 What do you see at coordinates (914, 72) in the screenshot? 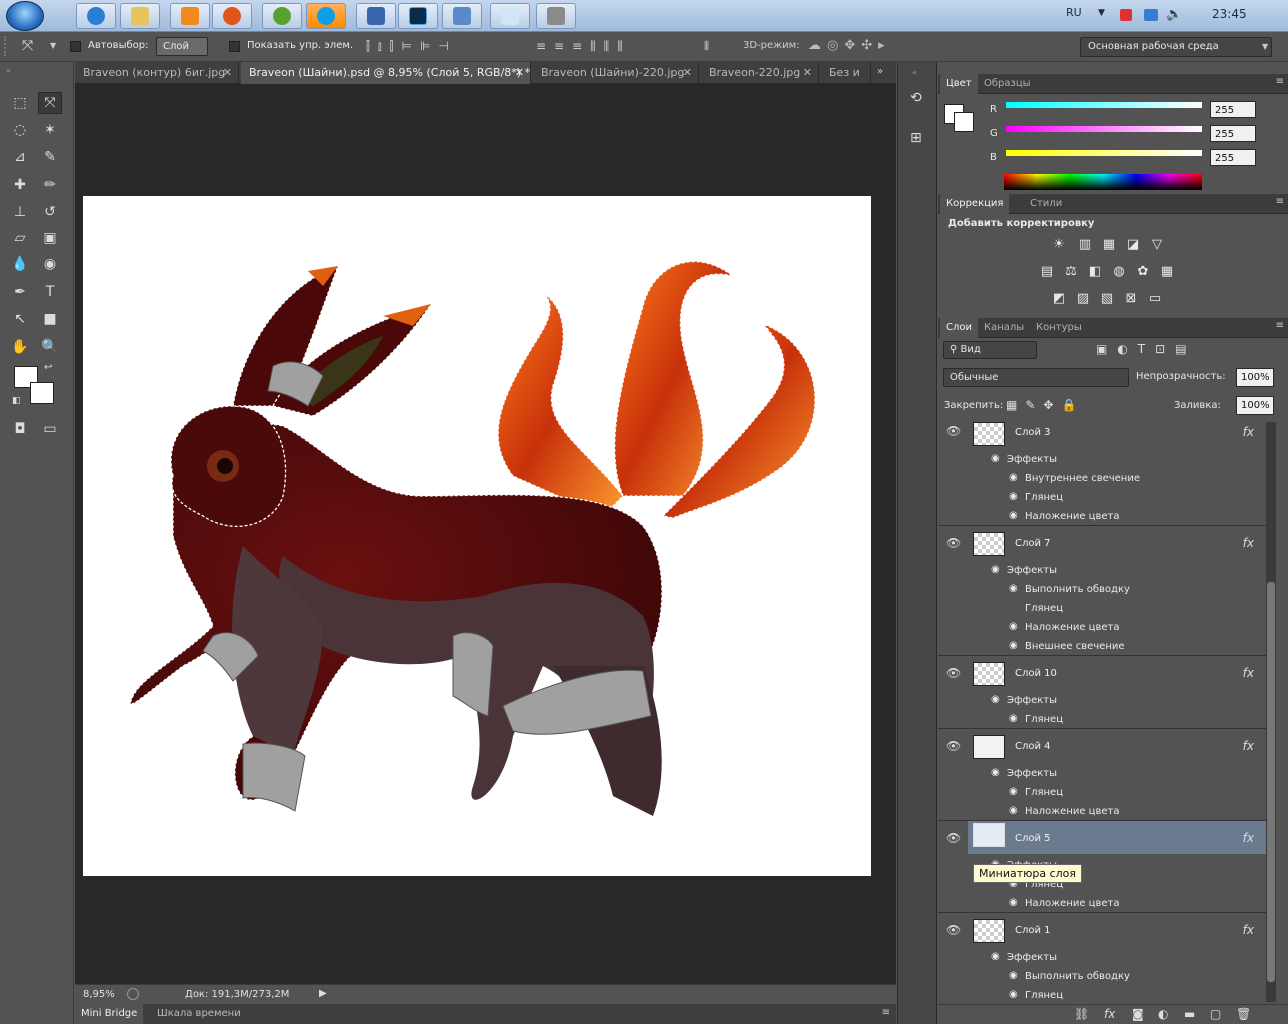
I see `collapse-icon: «` at bounding box center [914, 72].